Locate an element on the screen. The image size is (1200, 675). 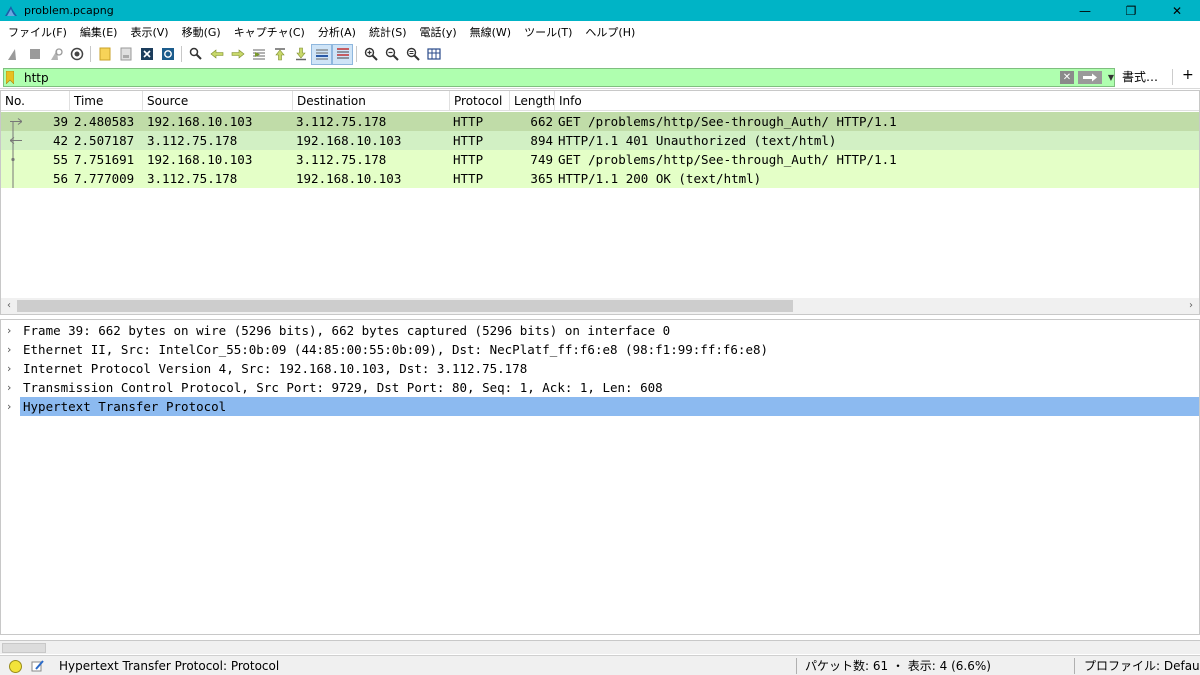
cell-info: HTTP/1.1 200 OK (text/html) is located at coordinates (660, 178).